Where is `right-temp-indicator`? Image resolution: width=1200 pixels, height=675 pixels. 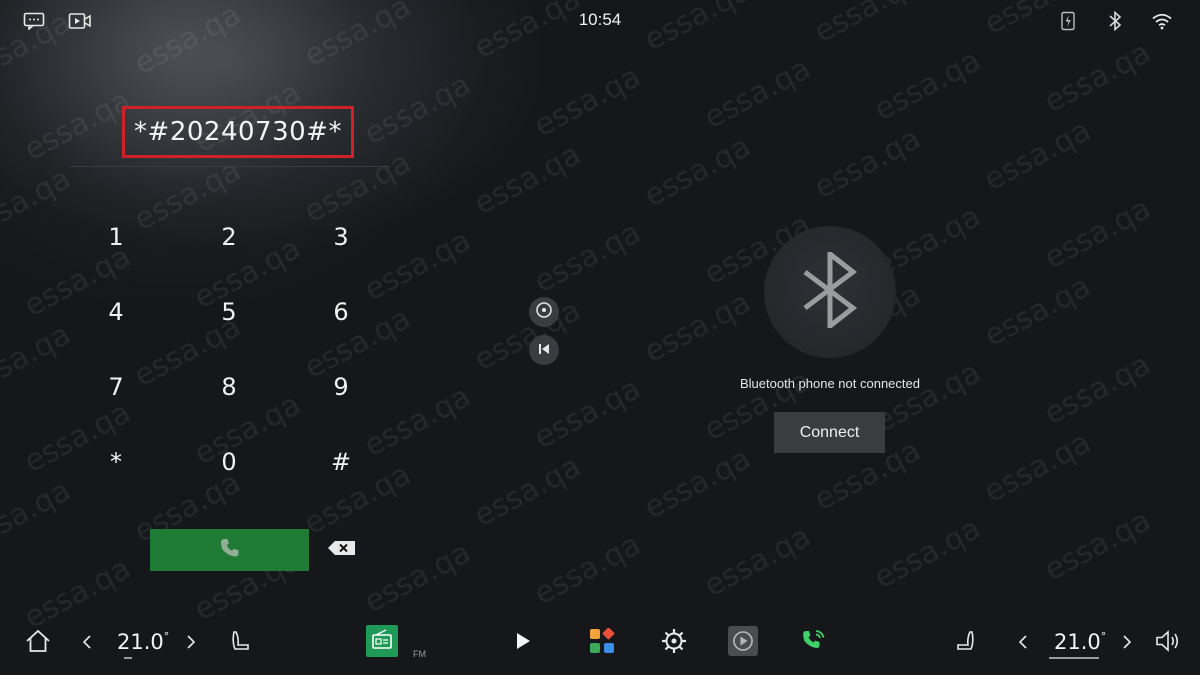 right-temp-indicator is located at coordinates (1074, 658).